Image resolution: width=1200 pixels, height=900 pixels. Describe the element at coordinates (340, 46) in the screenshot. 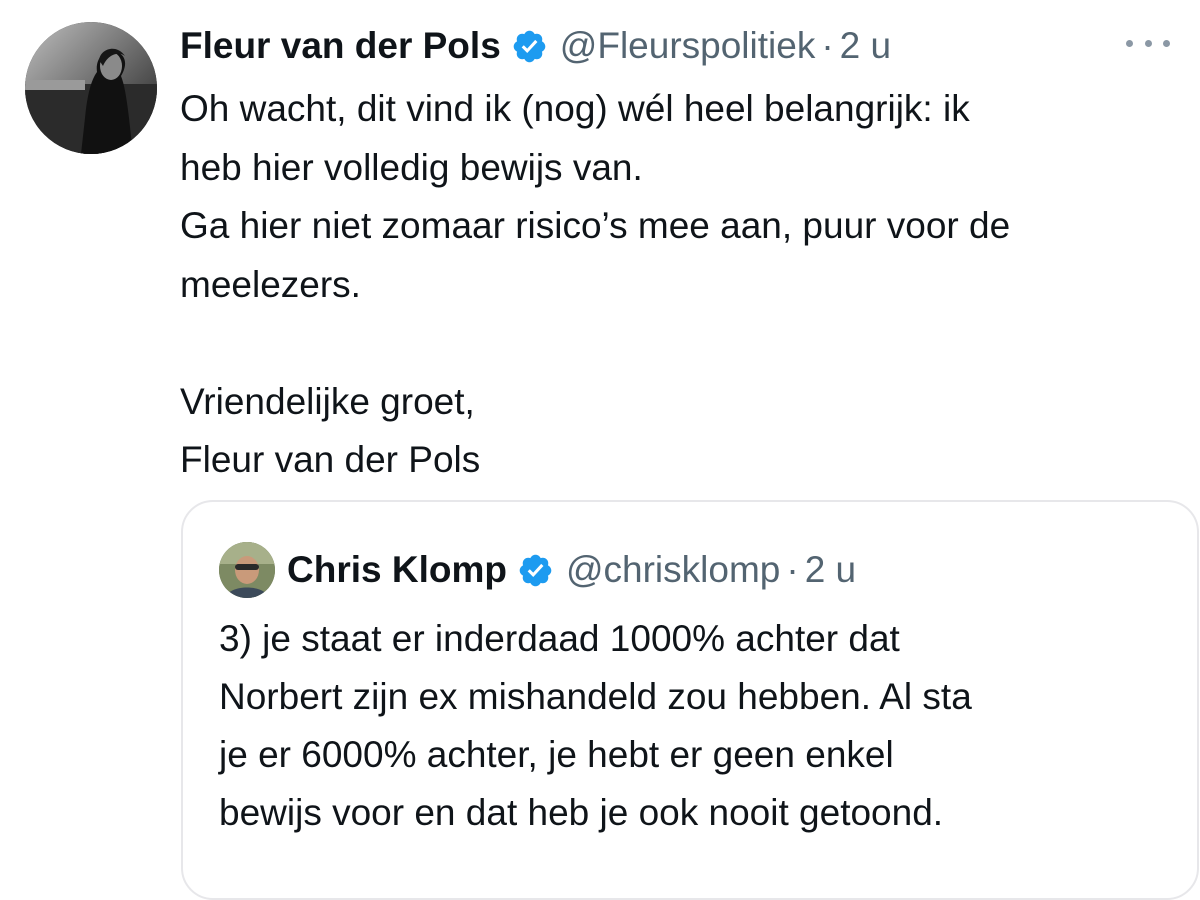

I see `author-name: Fleur van der Pols` at that location.